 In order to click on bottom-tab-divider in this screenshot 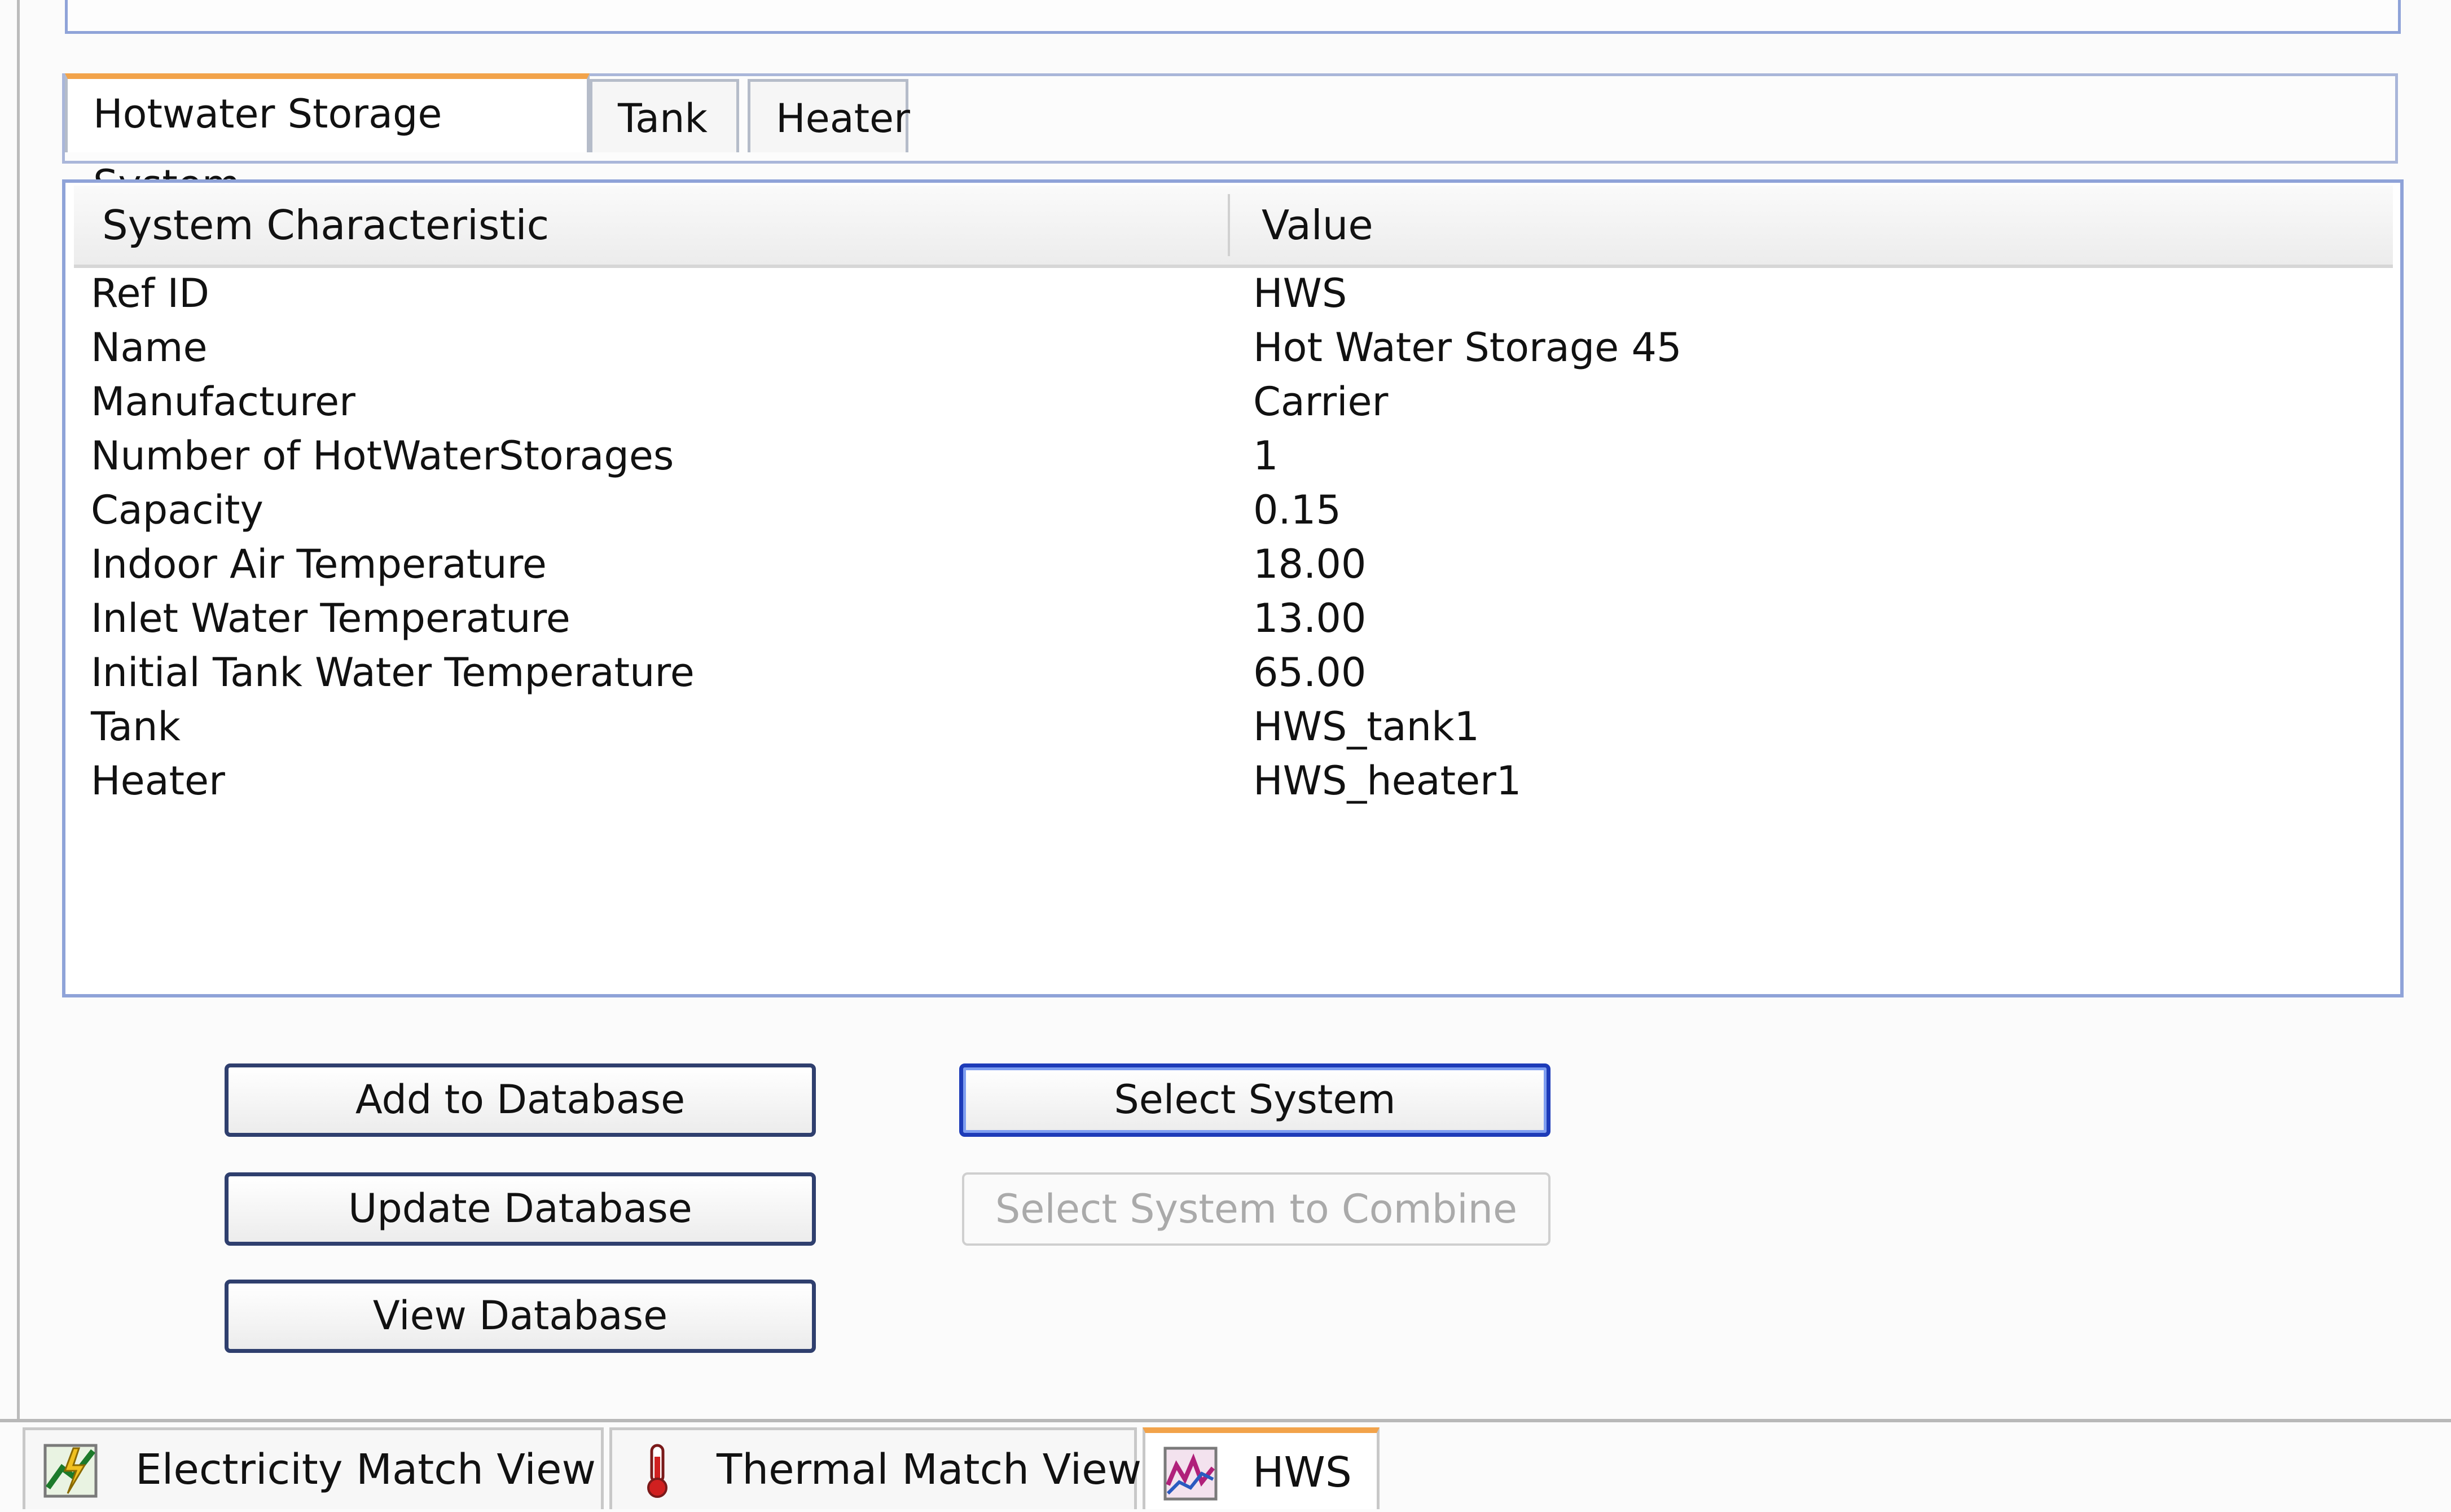, I will do `click(1225, 1420)`.